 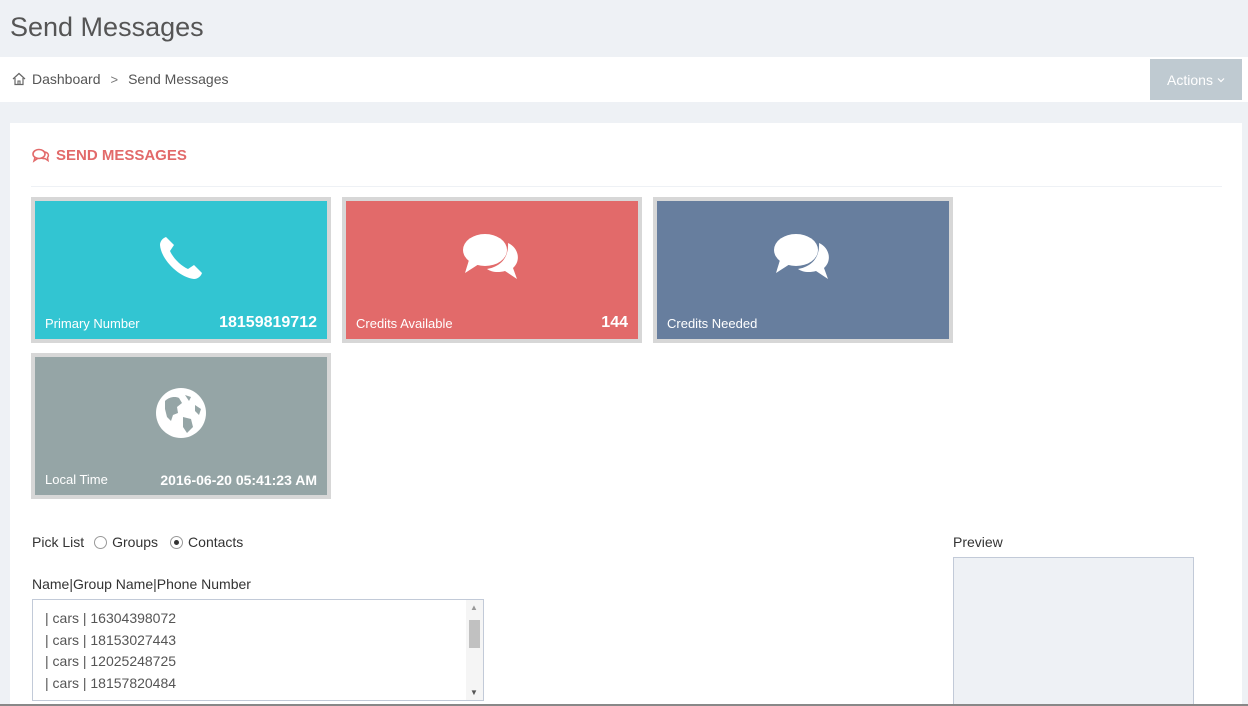 I want to click on breadcrumb-home-link: Dashboard, so click(x=66, y=79).